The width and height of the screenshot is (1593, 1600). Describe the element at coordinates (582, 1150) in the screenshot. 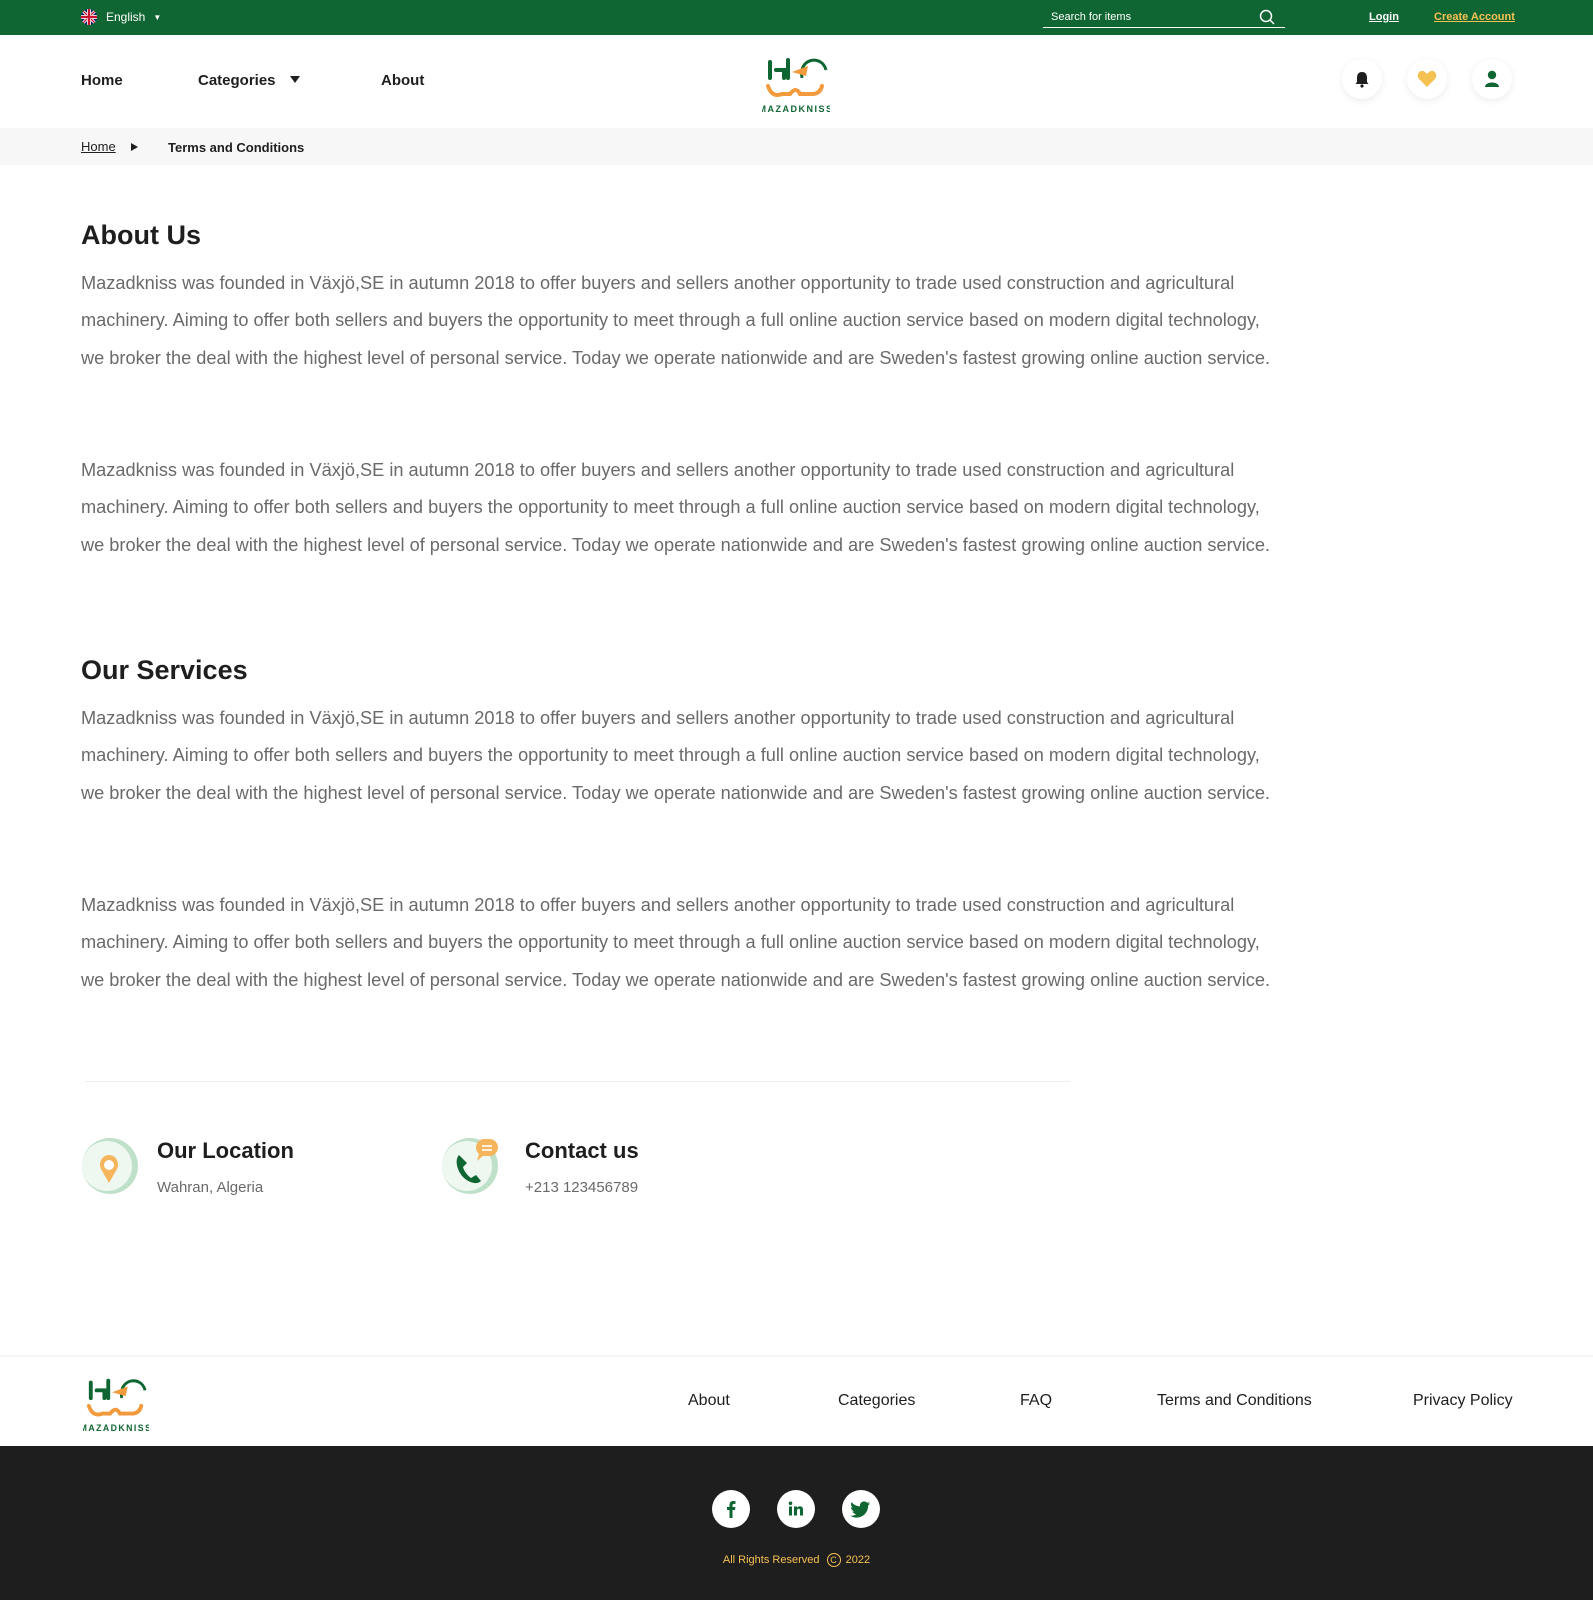

I see `contact-title: Contact us` at that location.